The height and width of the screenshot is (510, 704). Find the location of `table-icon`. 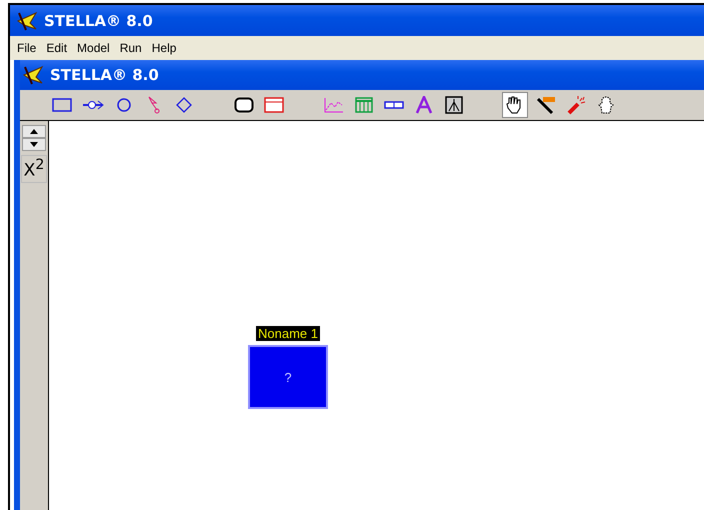

table-icon is located at coordinates (364, 105).